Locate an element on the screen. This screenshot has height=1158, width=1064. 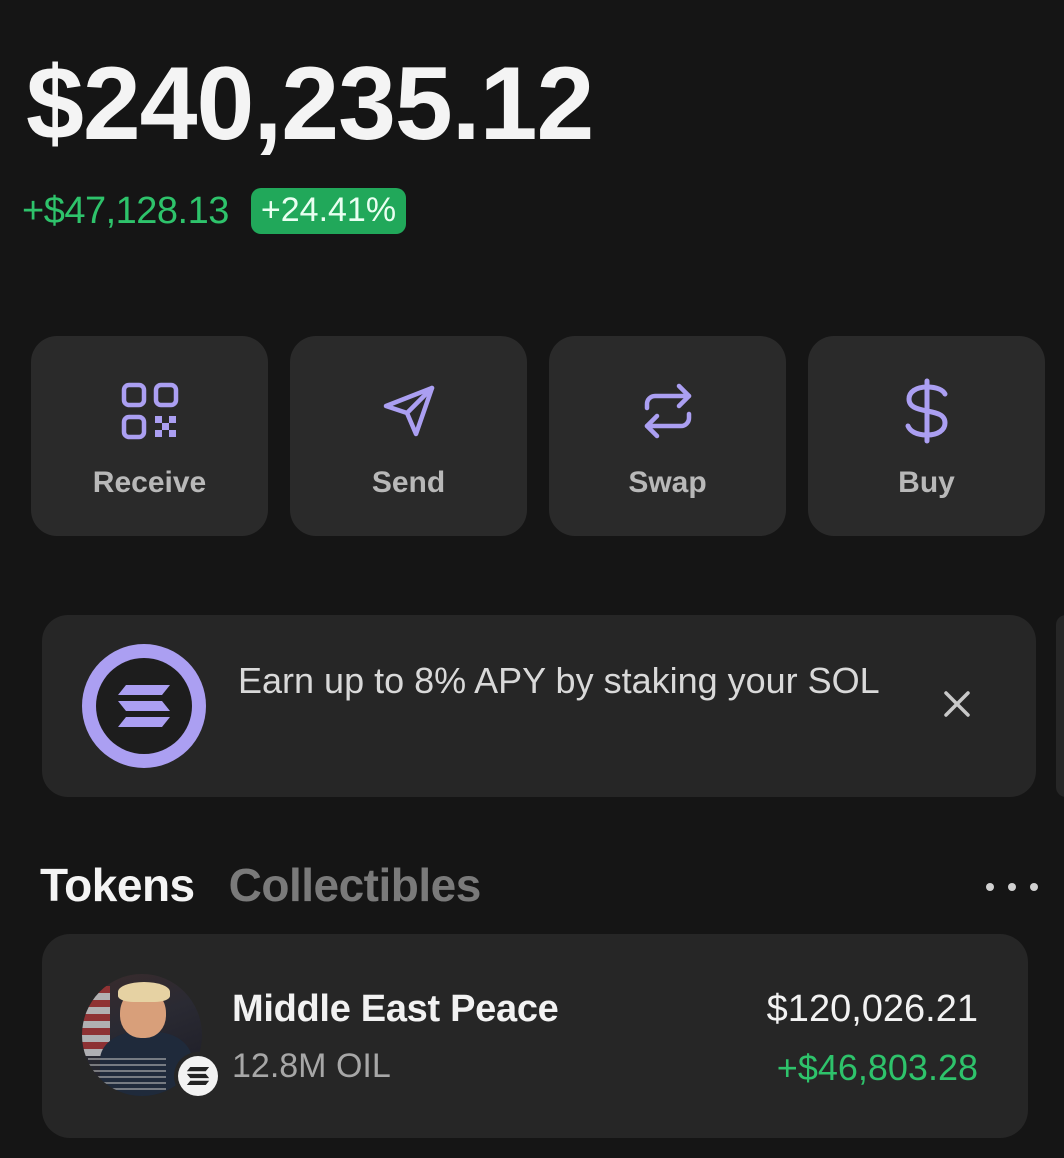
receive-label: Receive is located at coordinates (149, 482).